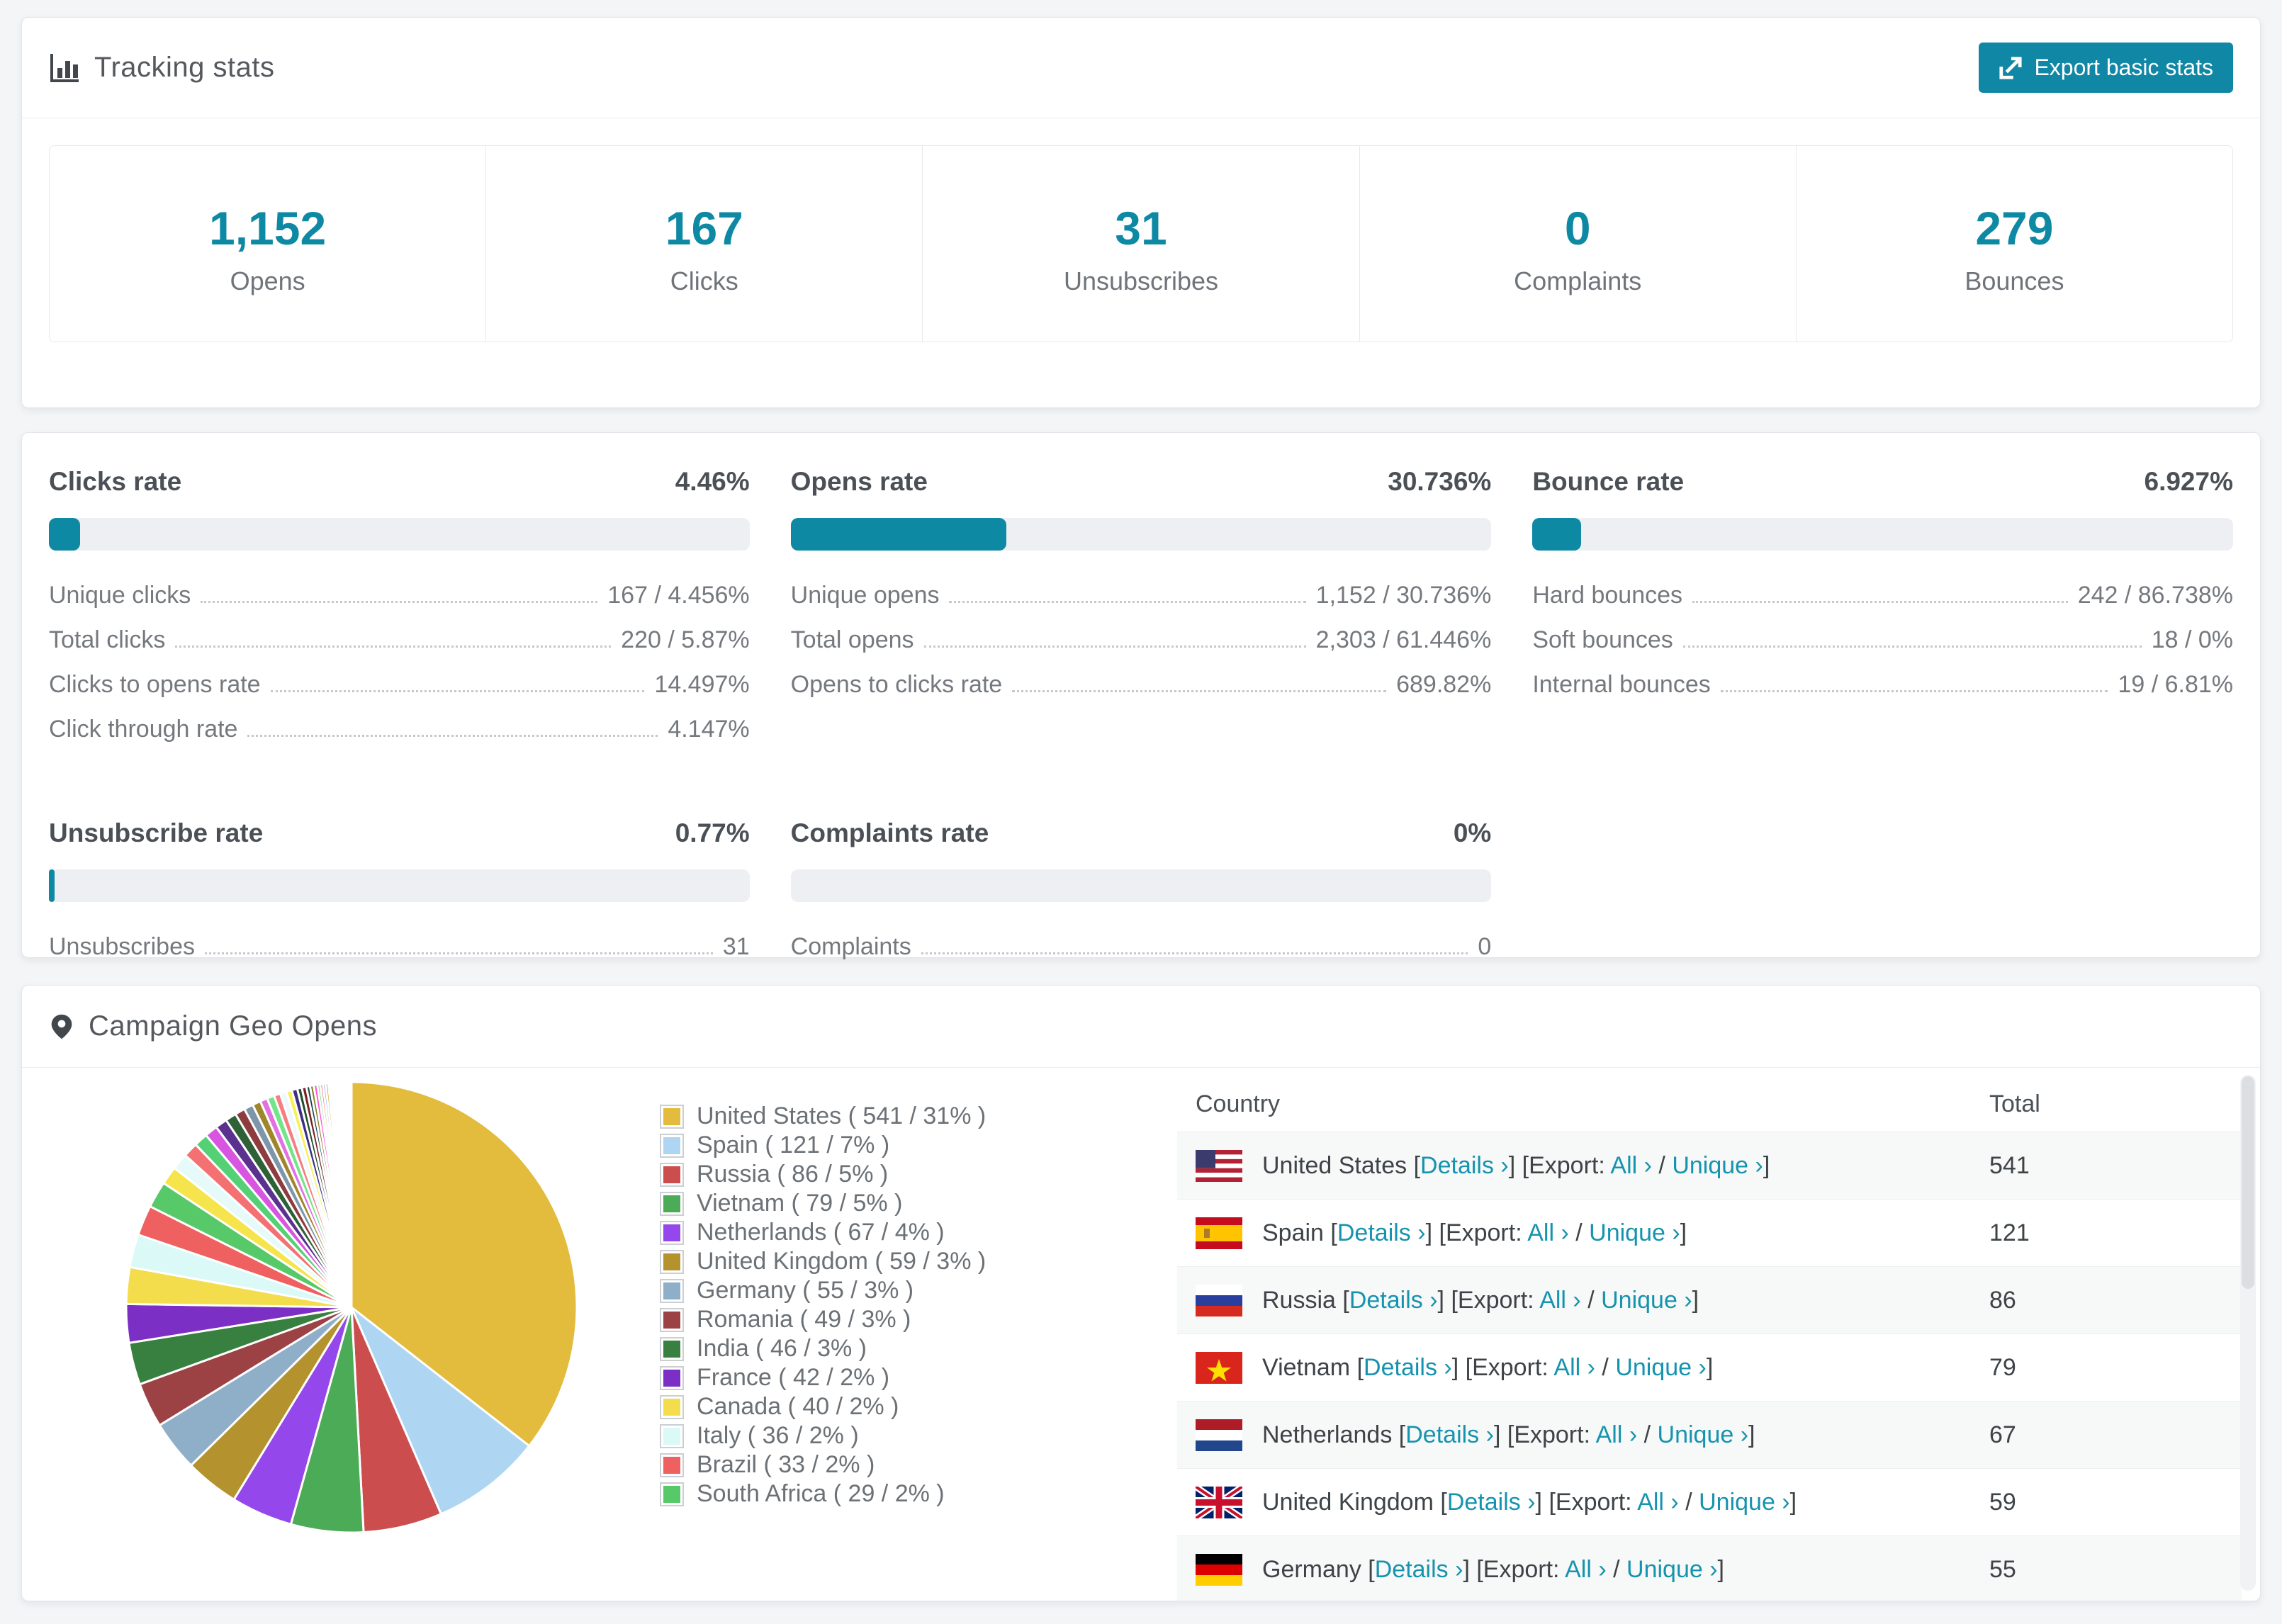  Describe the element at coordinates (115, 481) in the screenshot. I see `rate-title: Clicks rate` at that location.